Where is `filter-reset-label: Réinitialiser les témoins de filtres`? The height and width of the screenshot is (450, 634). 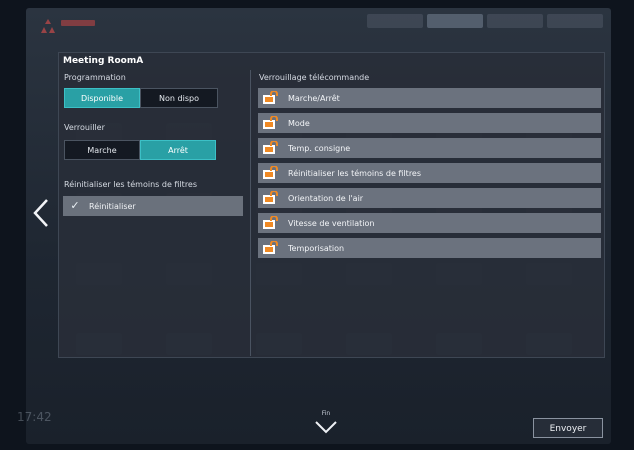 filter-reset-label: Réinitialiser les témoins de filtres is located at coordinates (131, 184).